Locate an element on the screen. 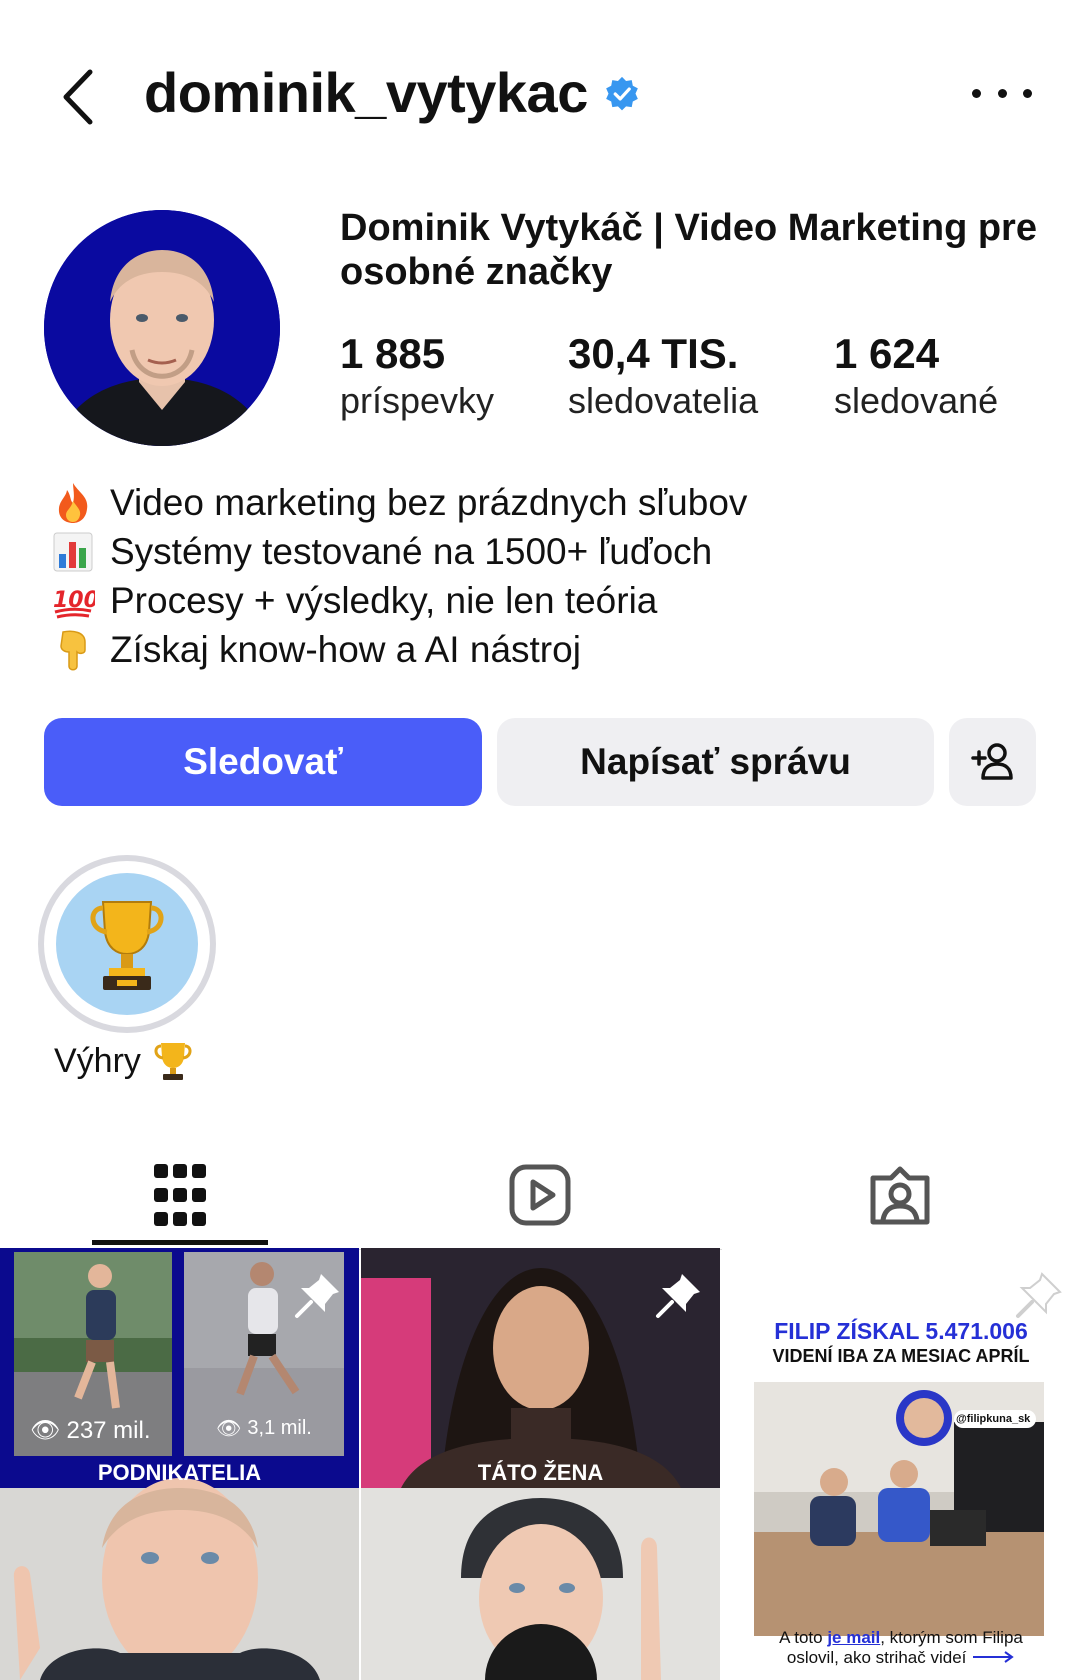  highlight-label: Výhry is located at coordinates (123, 1061).